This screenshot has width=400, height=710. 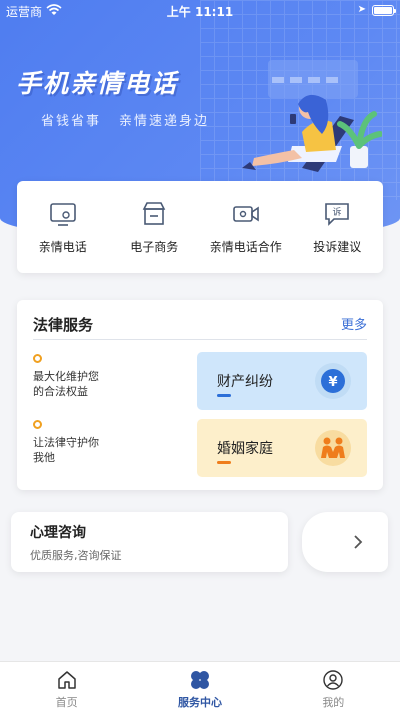 I want to click on phone-screen-icon, so click(x=62, y=214).